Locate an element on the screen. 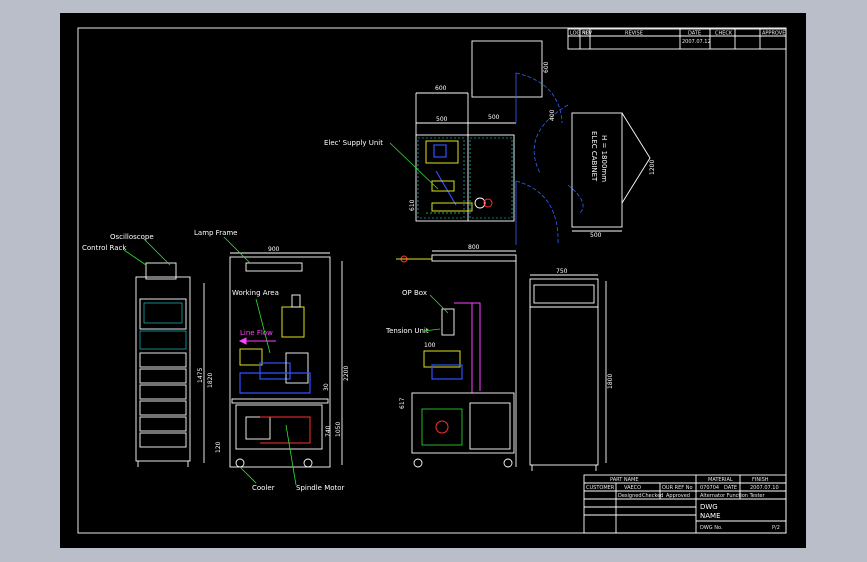  tb-sheet: P/2 is located at coordinates (776, 528).